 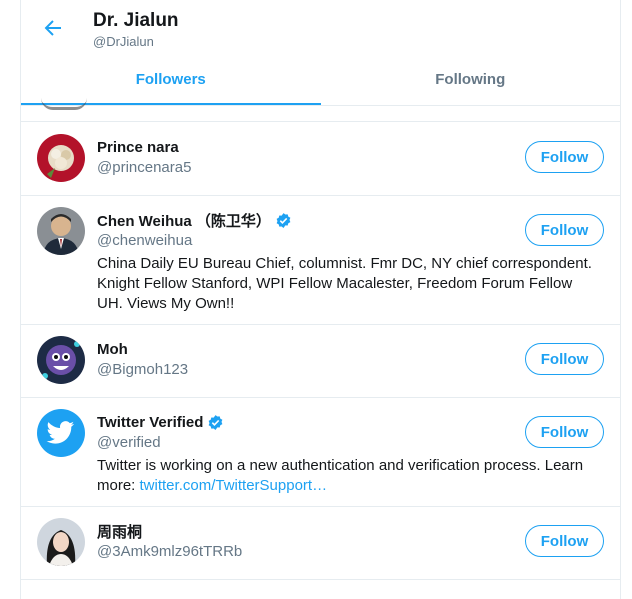 I want to click on list-item, so click(x=320, y=114).